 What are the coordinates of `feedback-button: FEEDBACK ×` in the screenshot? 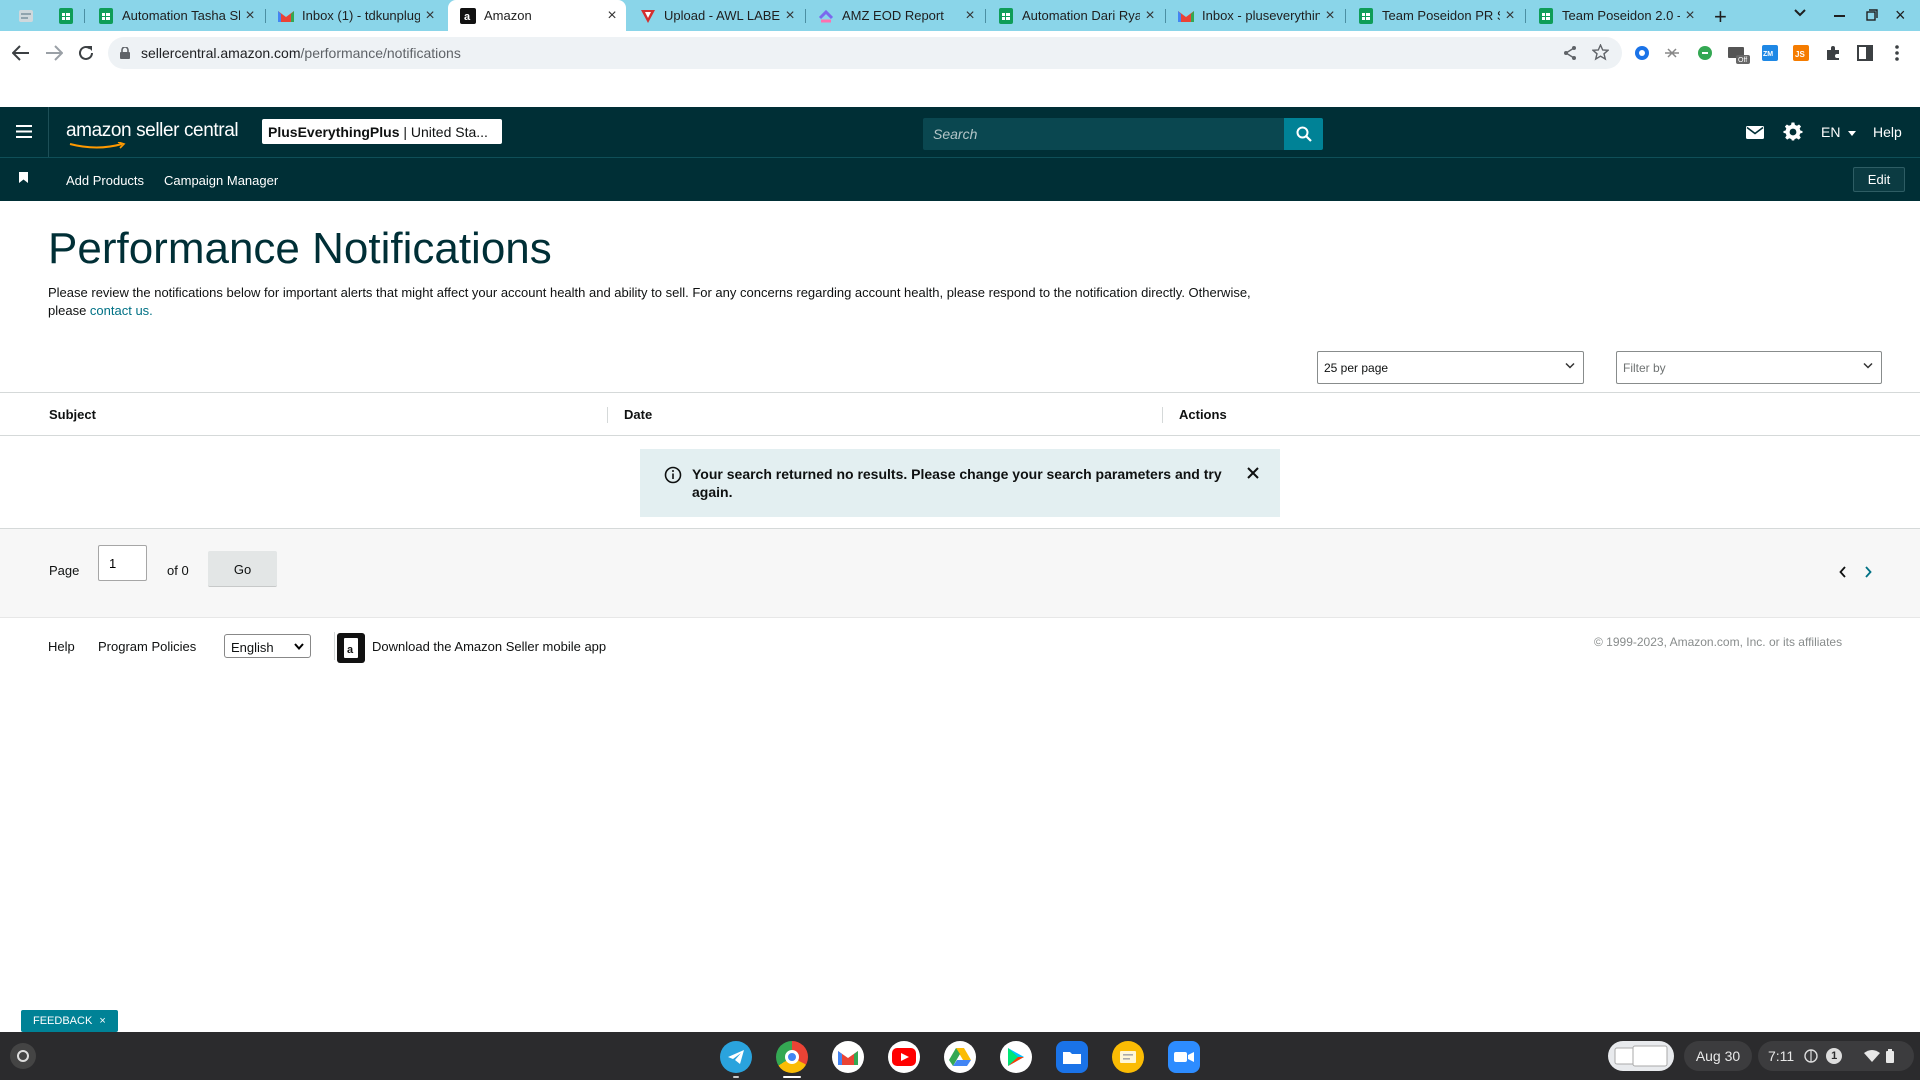 It's located at (69, 1021).